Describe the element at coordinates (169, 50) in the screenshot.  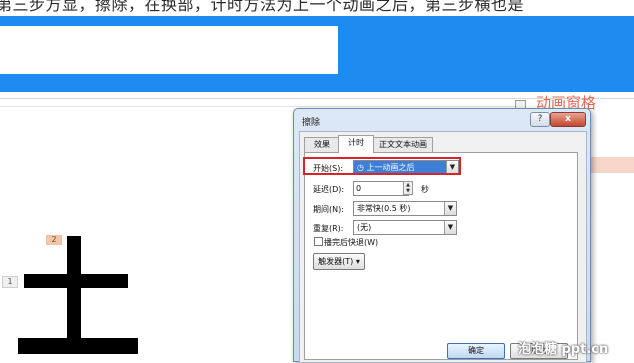
I see `white-text-box` at that location.